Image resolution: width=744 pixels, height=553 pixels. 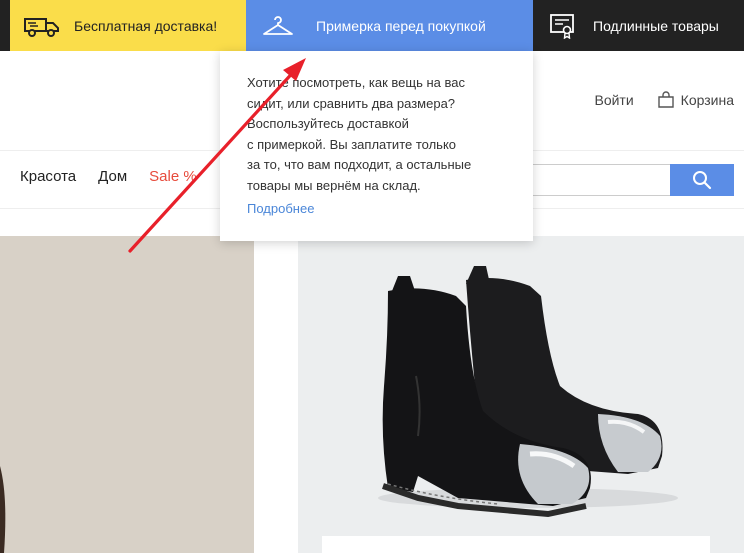 What do you see at coordinates (707, 100) in the screenshot?
I see `cart-label: Корзина` at bounding box center [707, 100].